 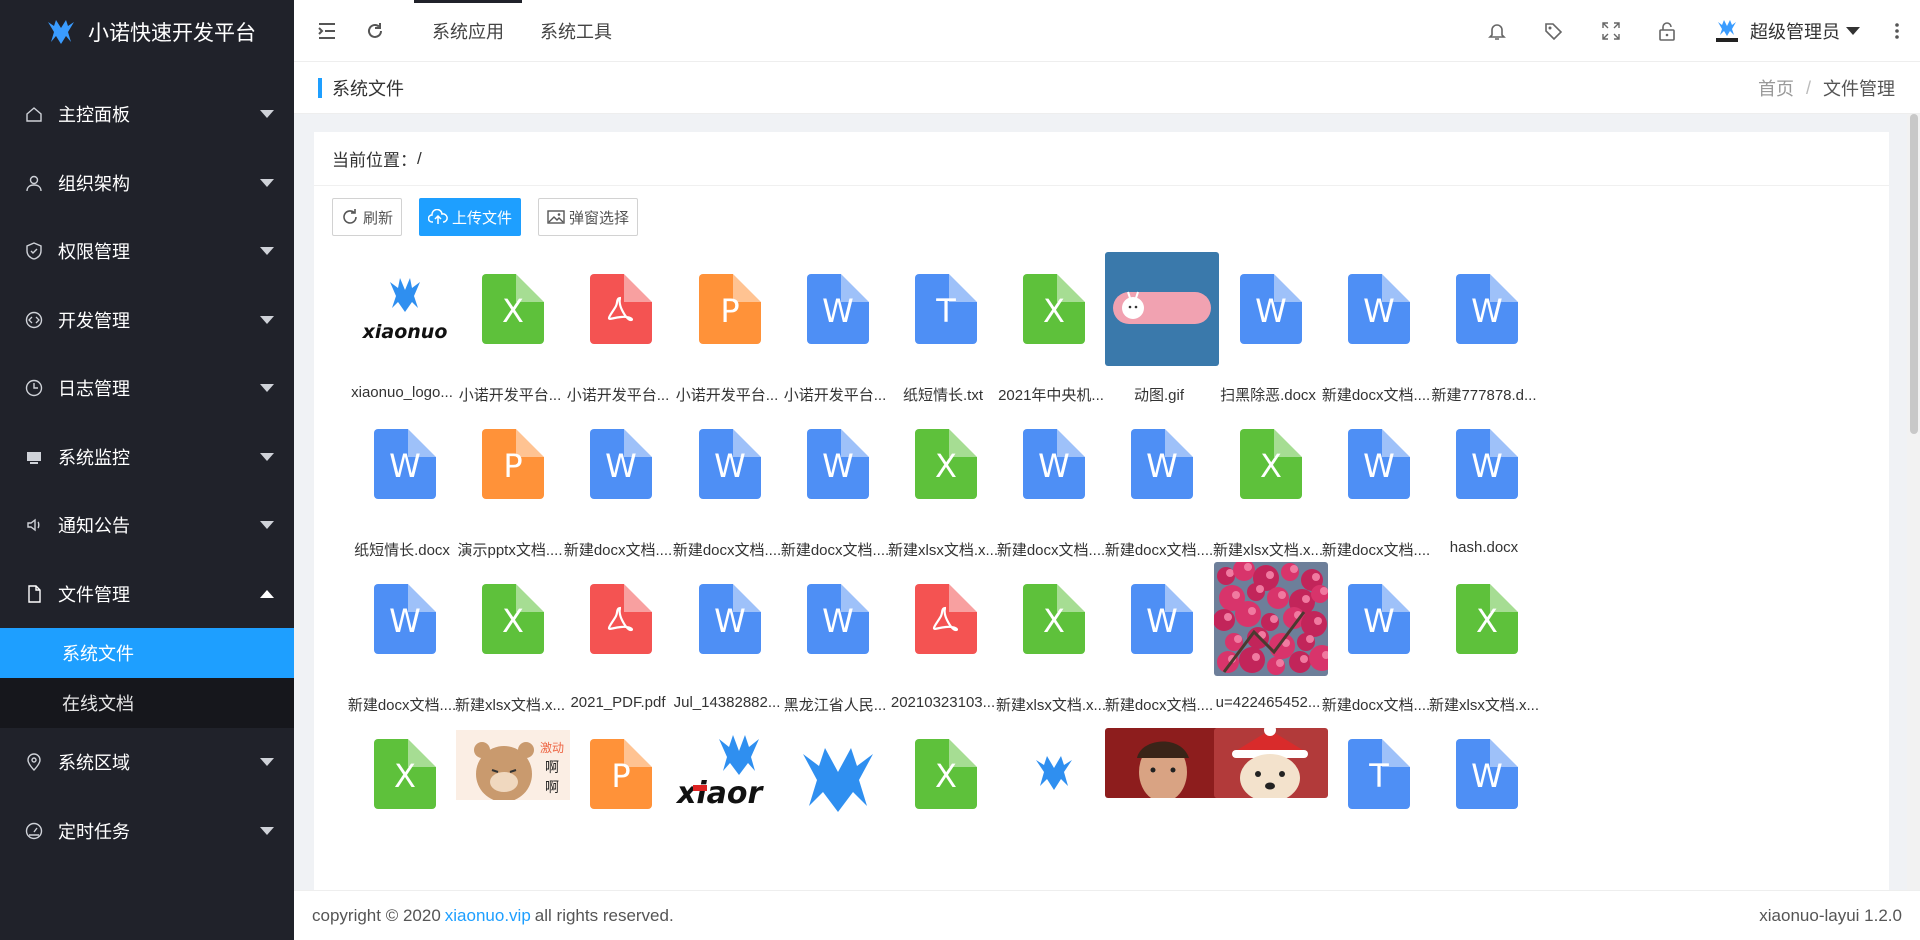 I want to click on sidebar-item-9: 定时任务, so click(x=147, y=831).